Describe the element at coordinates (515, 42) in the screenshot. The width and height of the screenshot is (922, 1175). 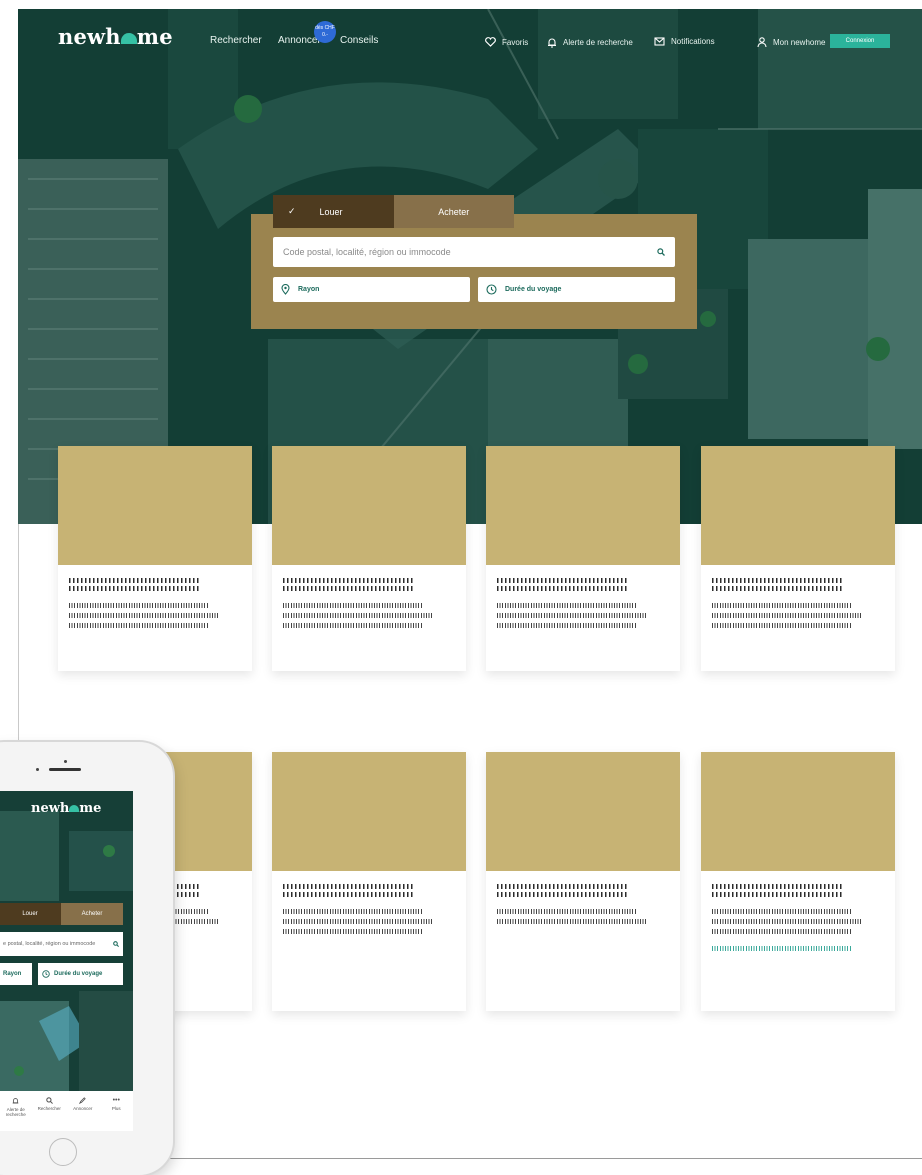
I see `favorites-label: Favoris` at that location.